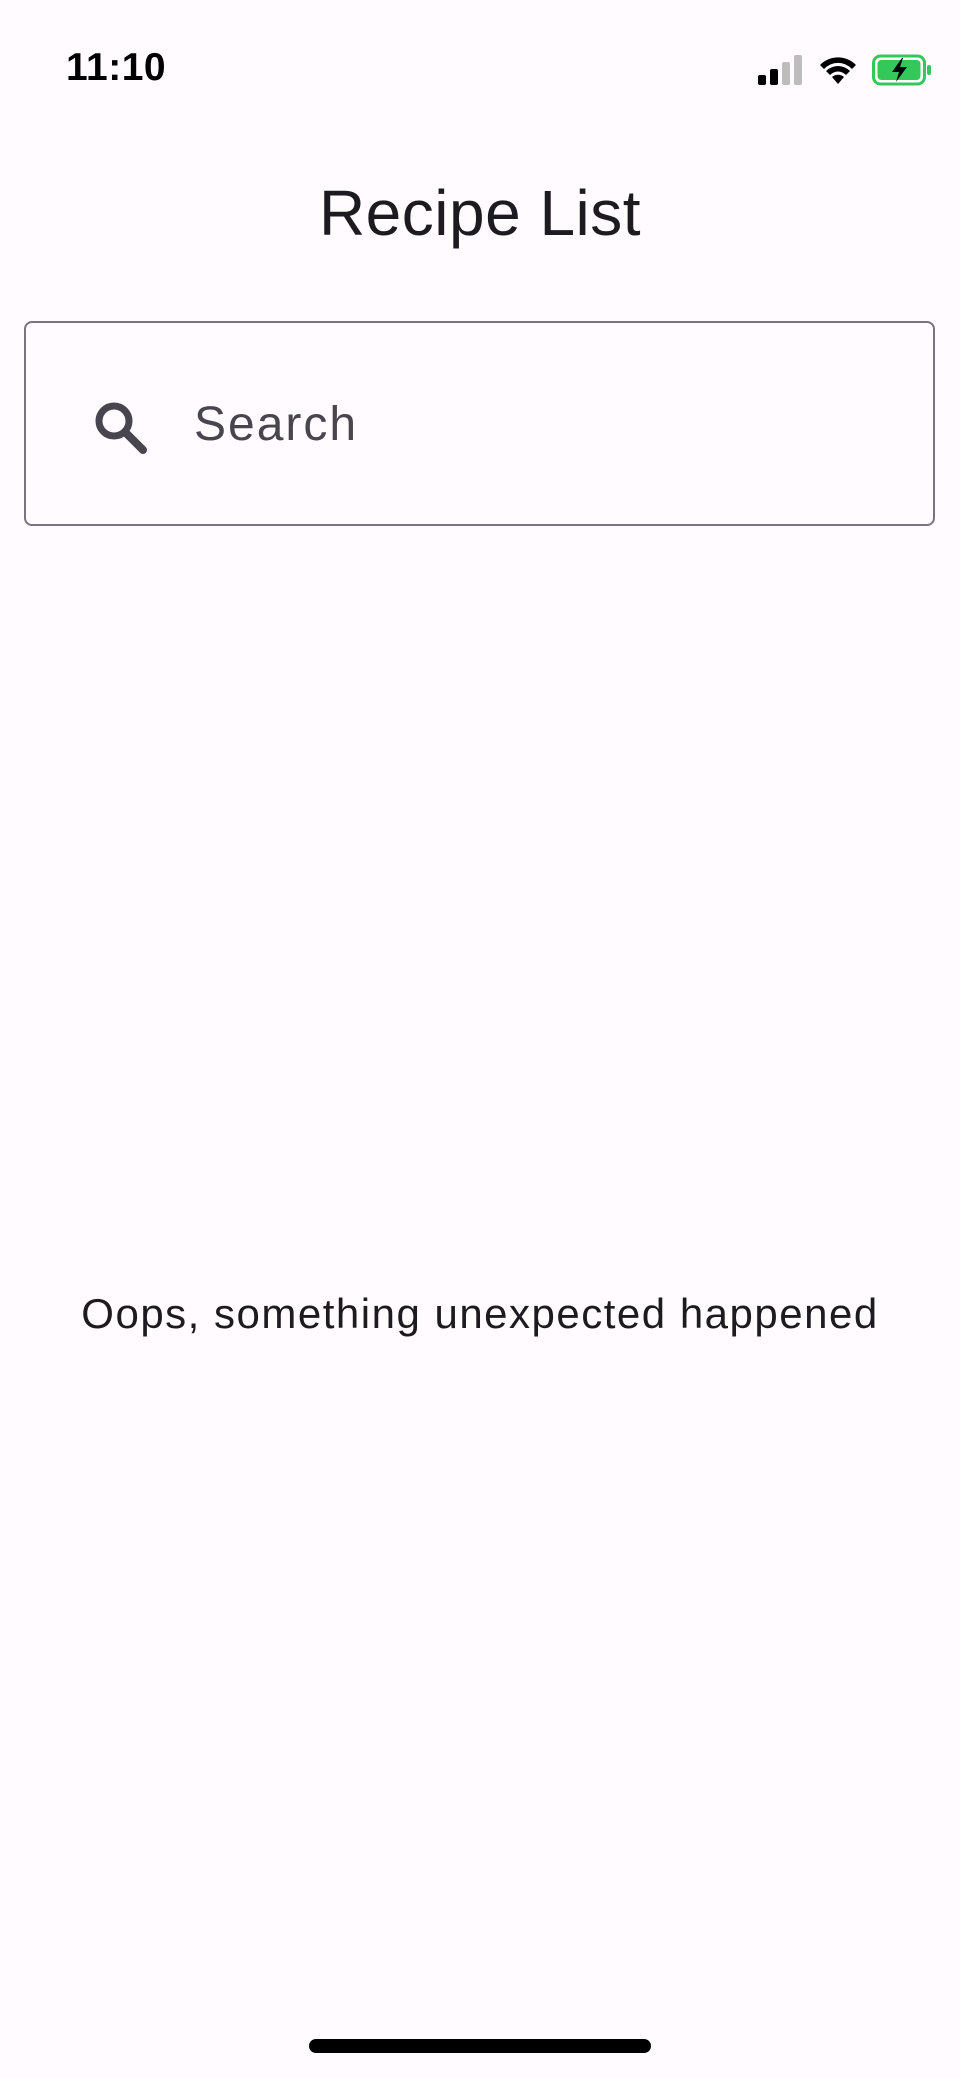 The width and height of the screenshot is (960, 2079). I want to click on cellular-signal-icon, so click(781, 70).